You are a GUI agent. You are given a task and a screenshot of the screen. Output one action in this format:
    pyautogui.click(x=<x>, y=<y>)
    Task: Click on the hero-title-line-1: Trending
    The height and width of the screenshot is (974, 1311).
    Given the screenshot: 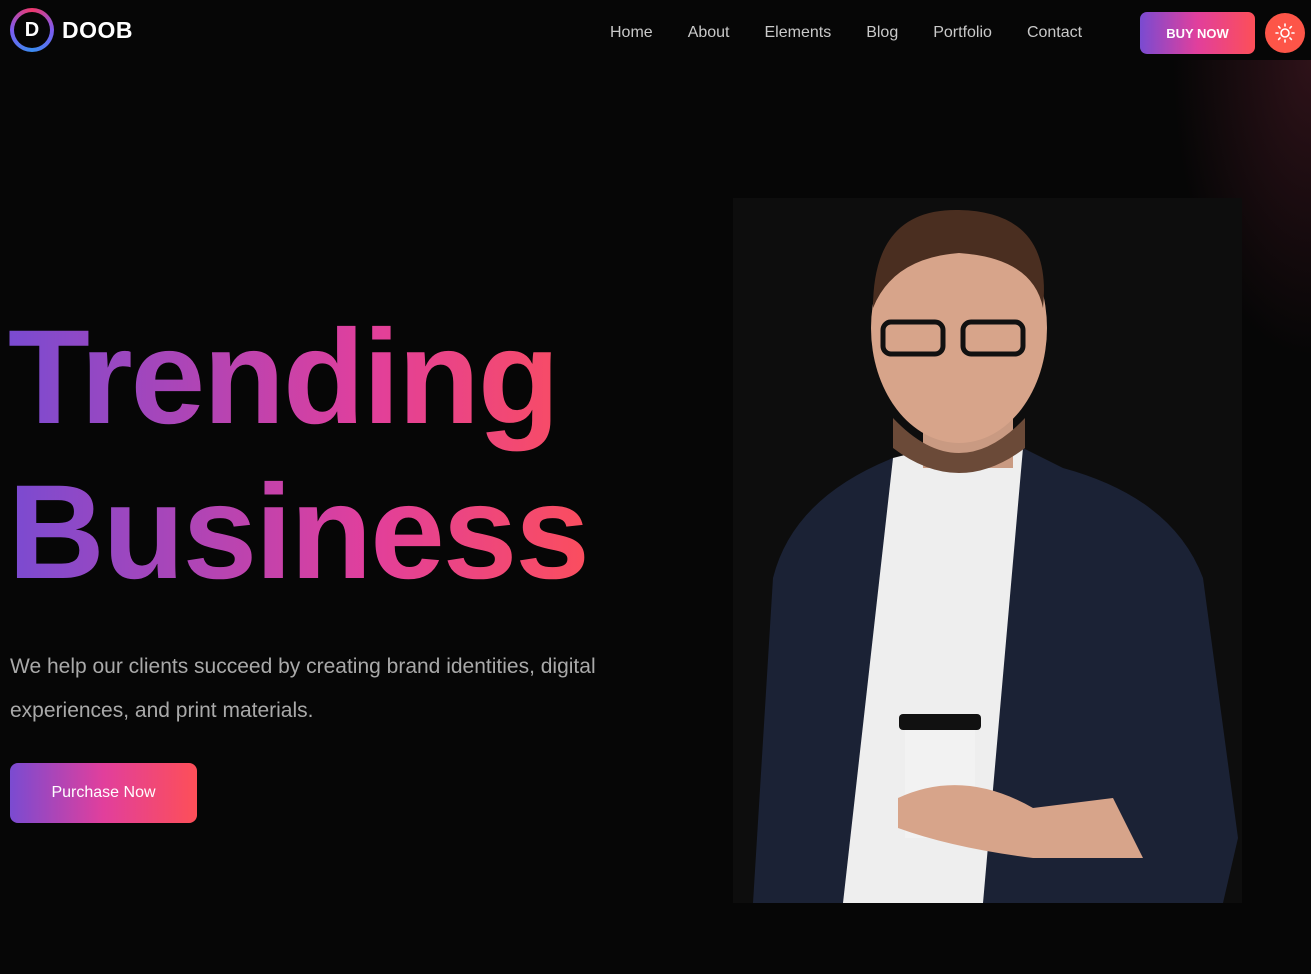 What is the action you would take?
    pyautogui.click(x=283, y=377)
    